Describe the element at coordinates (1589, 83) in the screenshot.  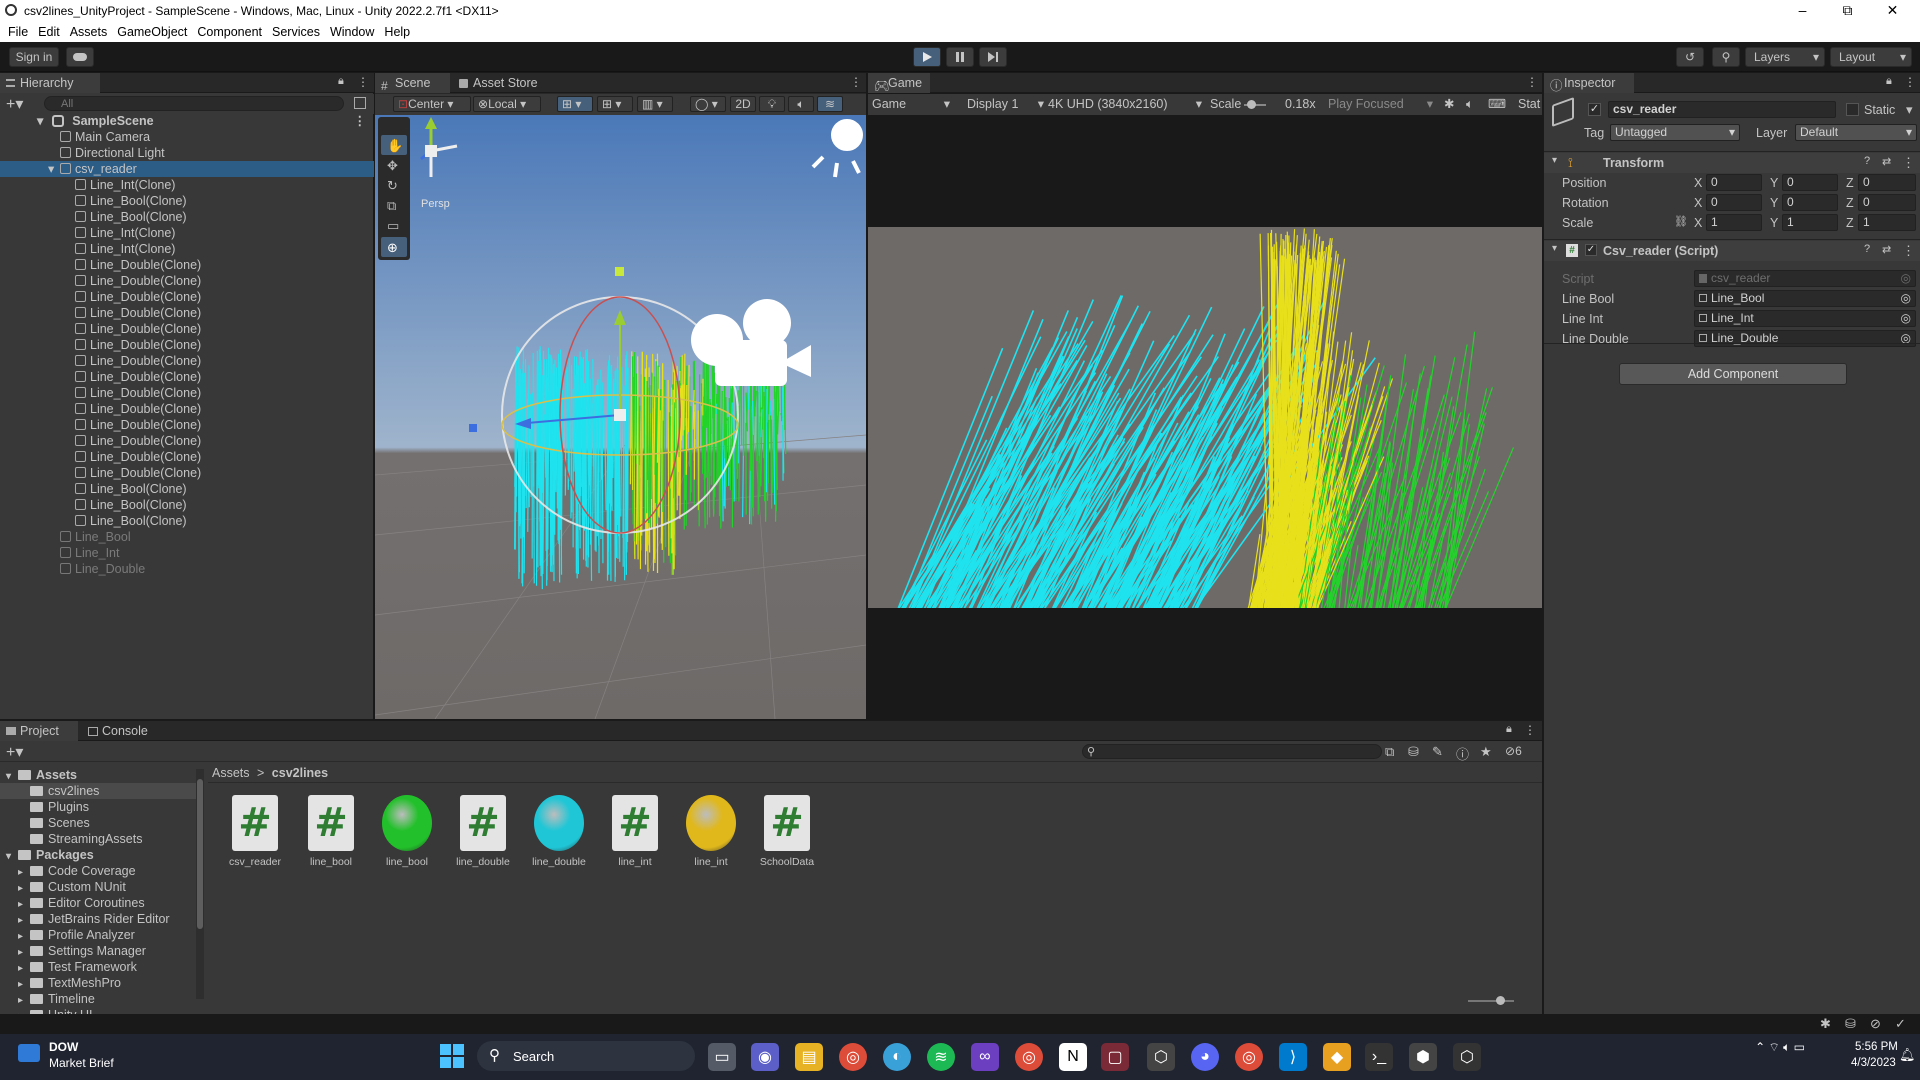
I see `tab-inspector: ⓘ Inspector` at that location.